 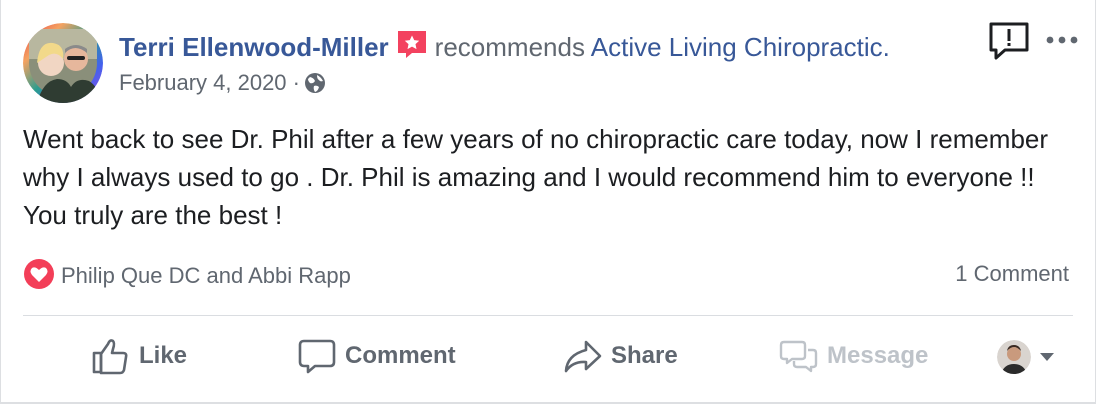 What do you see at coordinates (798, 356) in the screenshot?
I see `message-bubbles-icon` at bounding box center [798, 356].